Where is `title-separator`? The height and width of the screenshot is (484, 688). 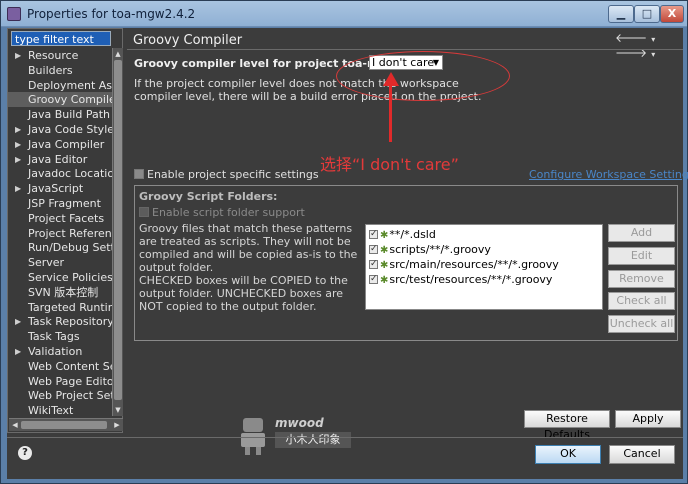
title-separator is located at coordinates (405, 49).